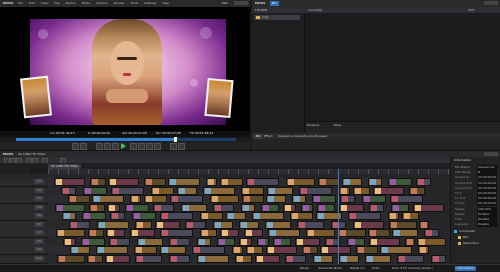 The height and width of the screenshot is (272, 500). Describe the element at coordinates (83, 146) in the screenshot. I see `set-out-button` at that location.